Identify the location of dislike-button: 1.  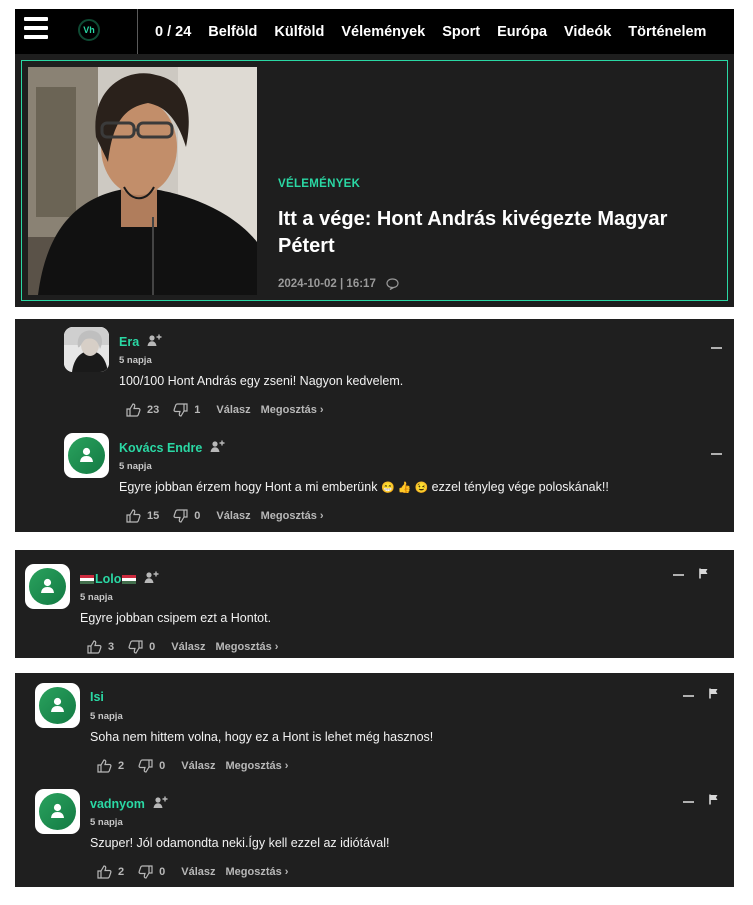
(186, 410).